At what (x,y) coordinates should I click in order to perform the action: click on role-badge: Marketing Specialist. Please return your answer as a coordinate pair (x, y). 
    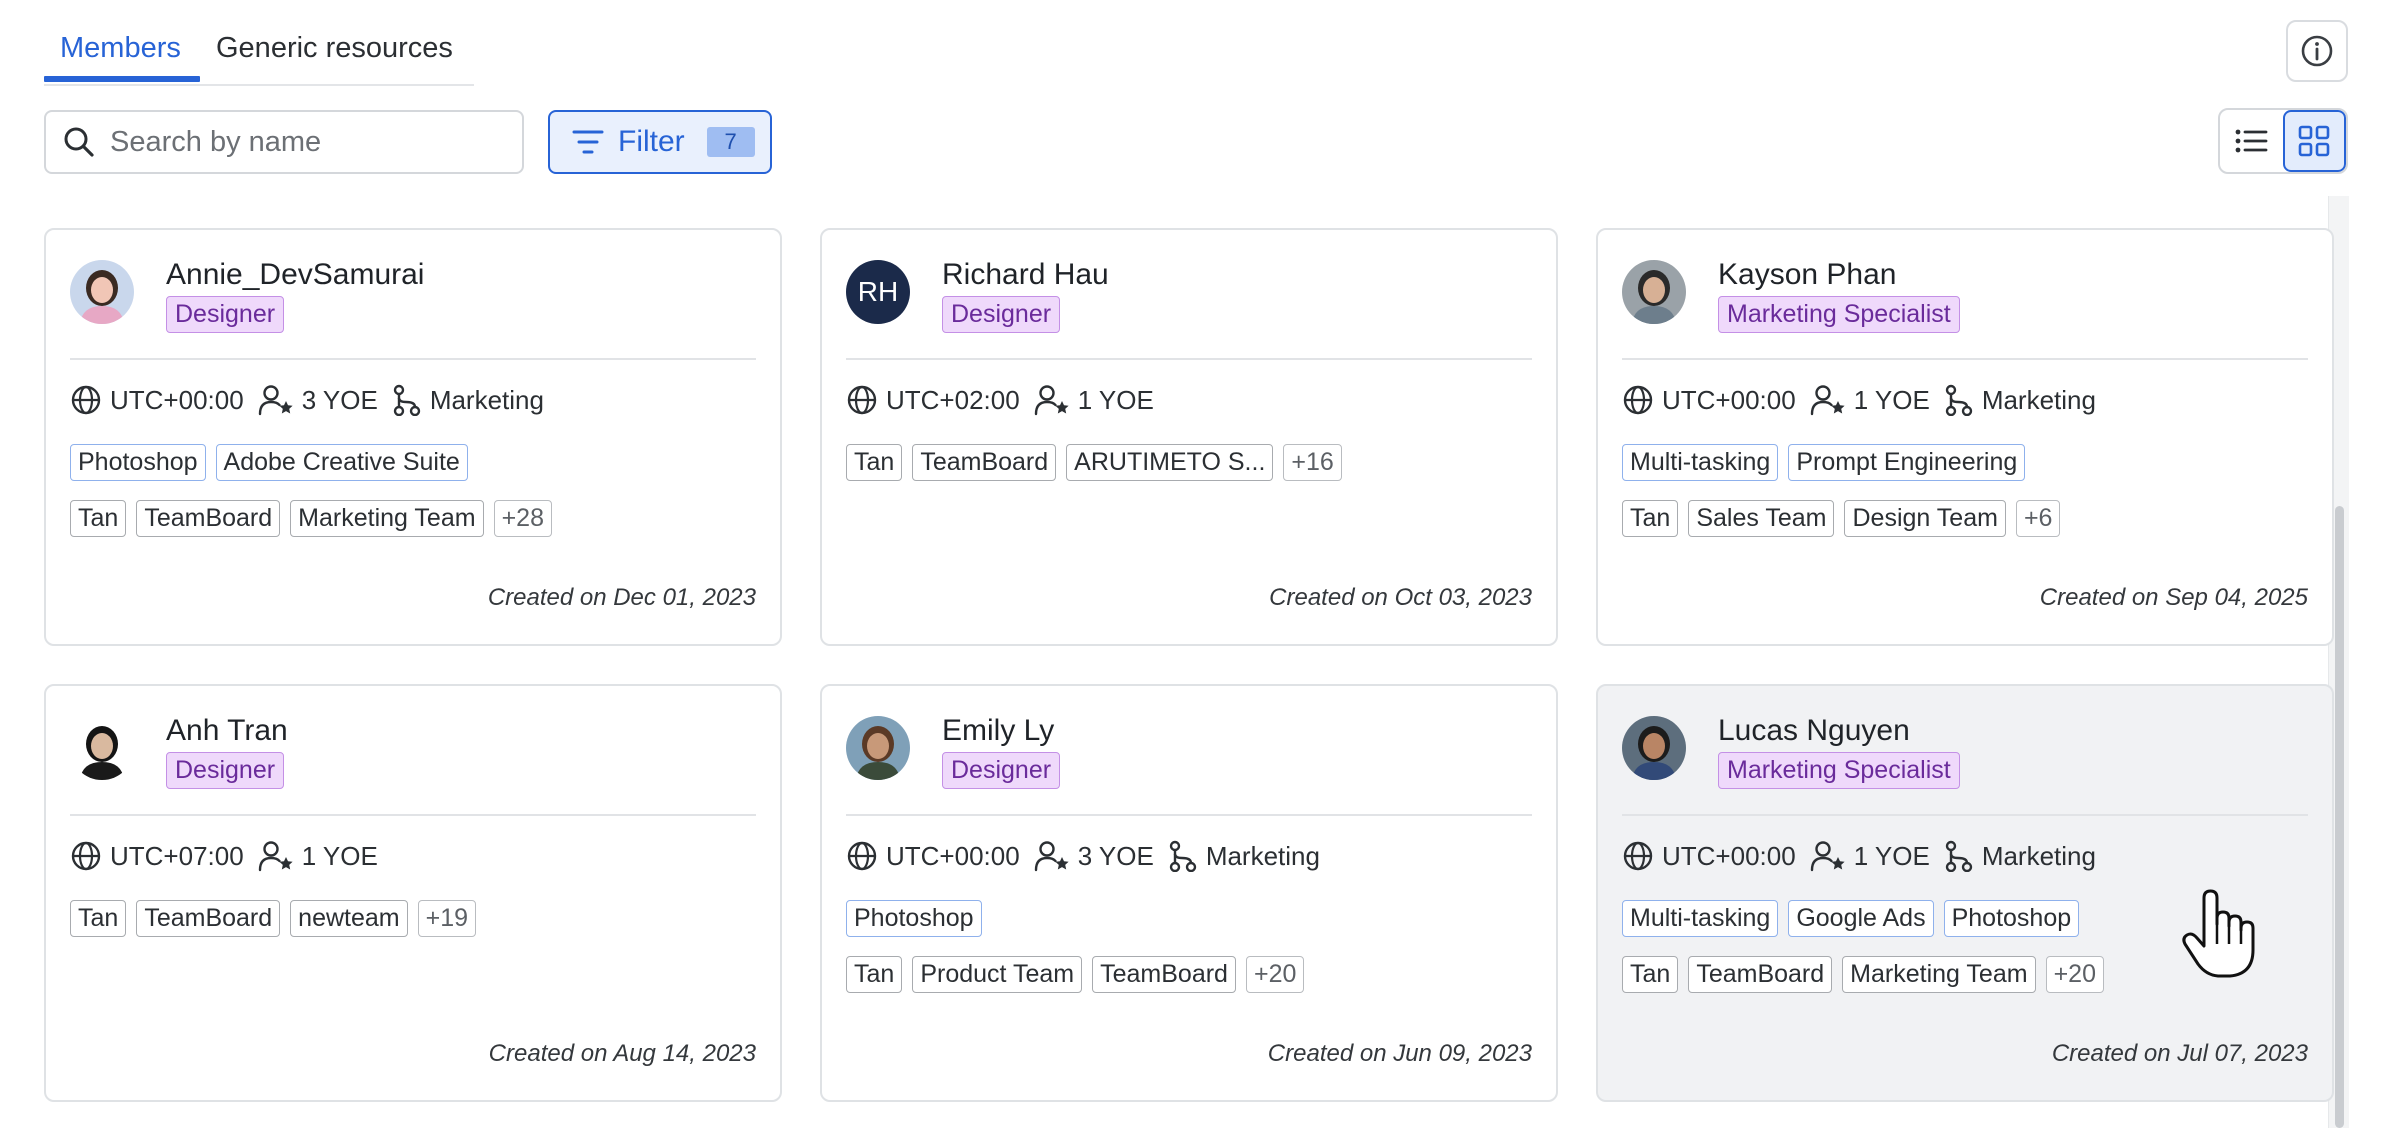
    Looking at the image, I should click on (1839, 770).